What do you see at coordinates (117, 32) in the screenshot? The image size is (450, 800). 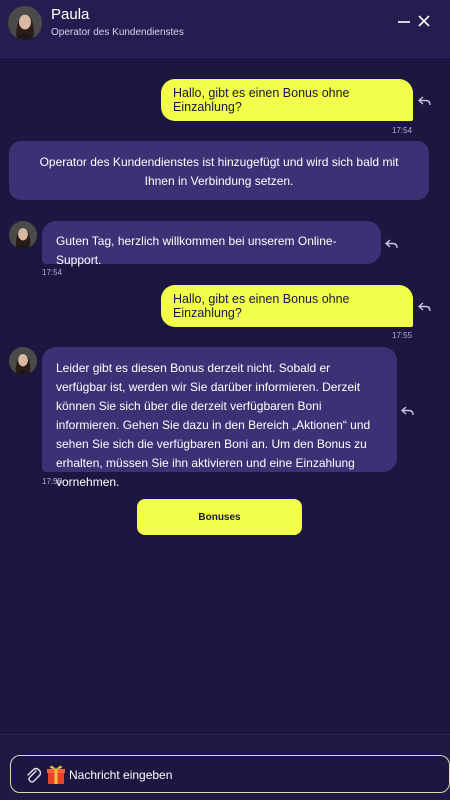 I see `agent-role: Operator des Kundendienstes` at bounding box center [117, 32].